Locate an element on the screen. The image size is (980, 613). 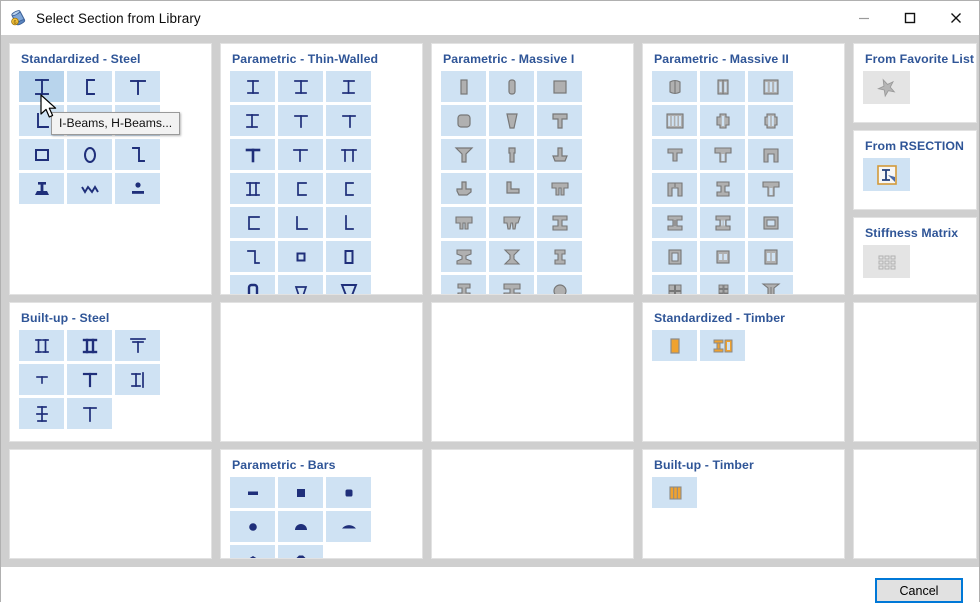
tile-massive-rect-round is located at coordinates (511, 86).